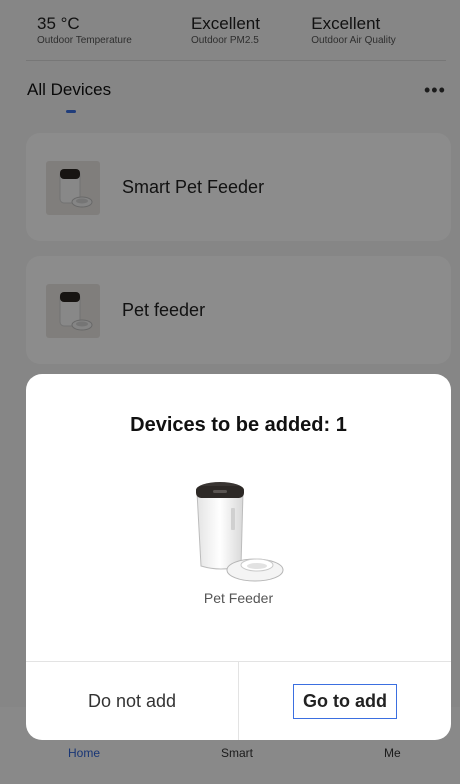 The image size is (460, 784). What do you see at coordinates (240, 532) in the screenshot?
I see `pet-feeder-icon` at bounding box center [240, 532].